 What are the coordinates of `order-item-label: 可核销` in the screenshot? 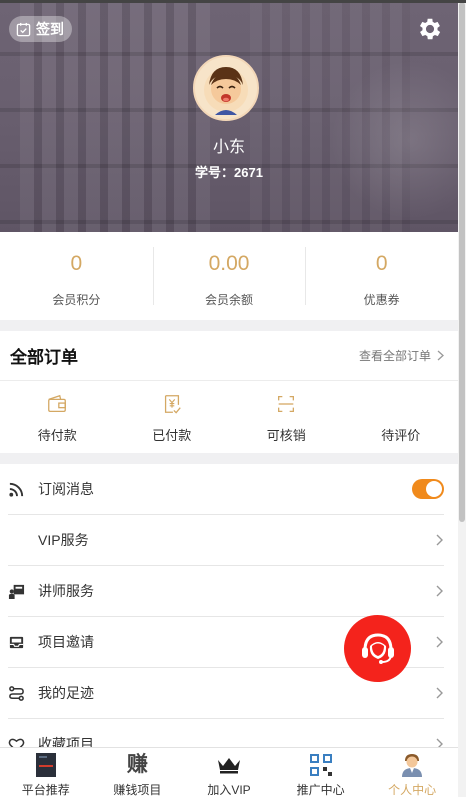 It's located at (286, 435).